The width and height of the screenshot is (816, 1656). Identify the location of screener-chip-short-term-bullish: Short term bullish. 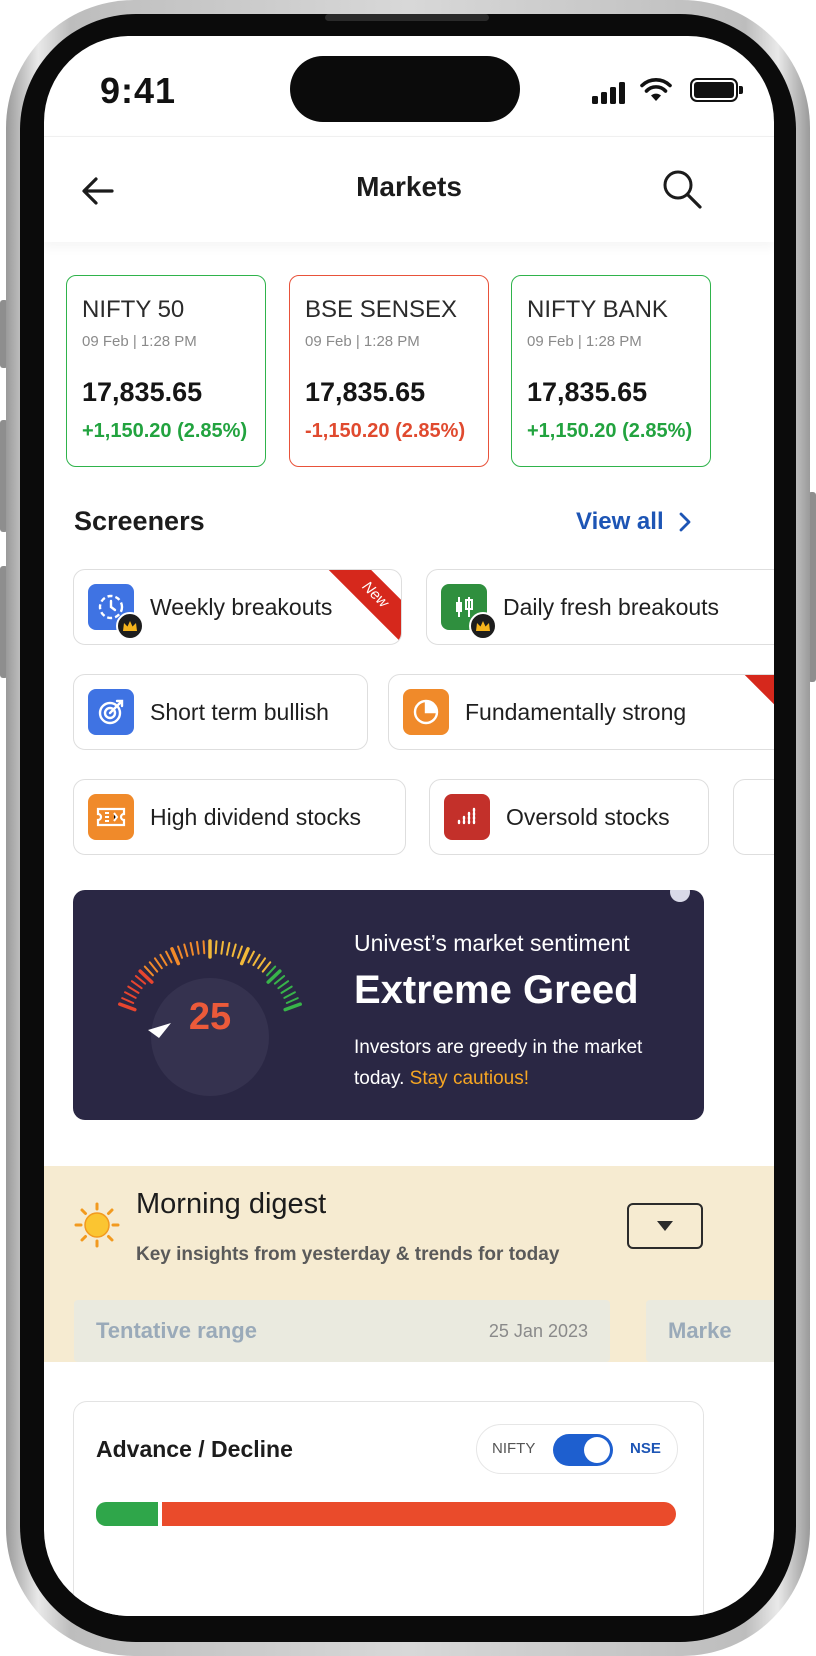
(220, 712).